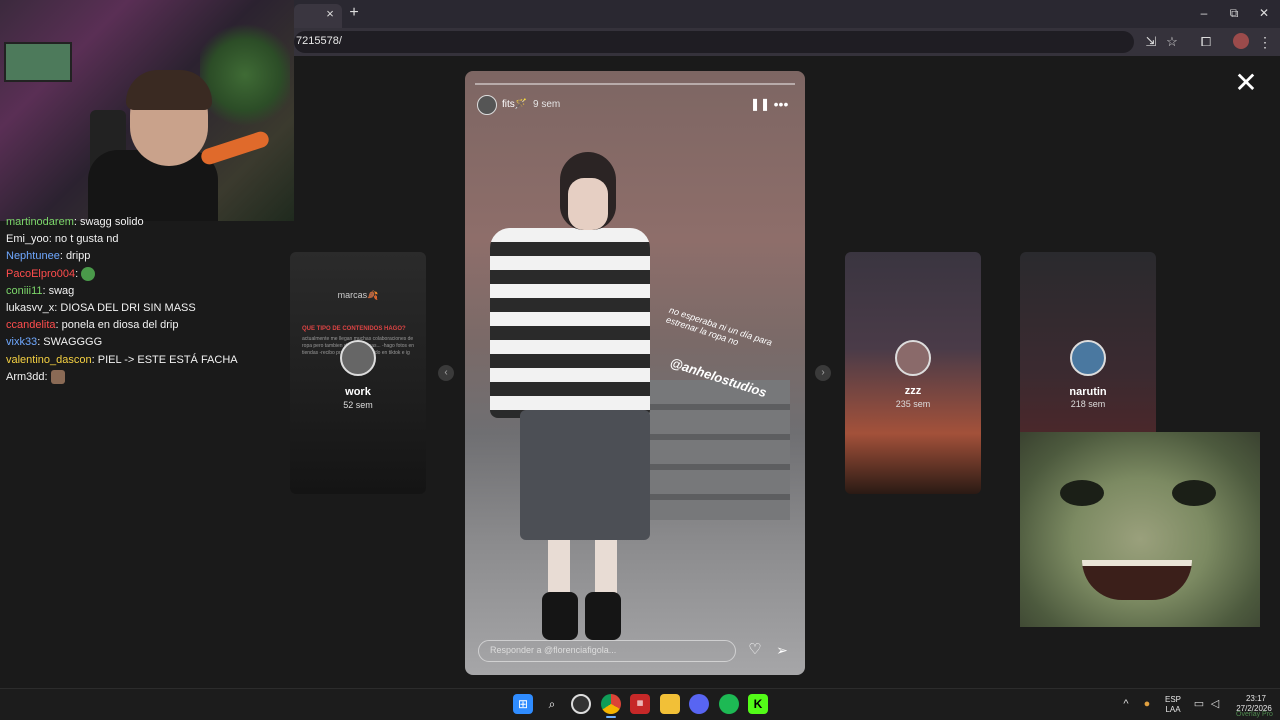 This screenshot has height=720, width=1280. Describe the element at coordinates (913, 404) in the screenshot. I see `story-card-time: 235 sem` at that location.